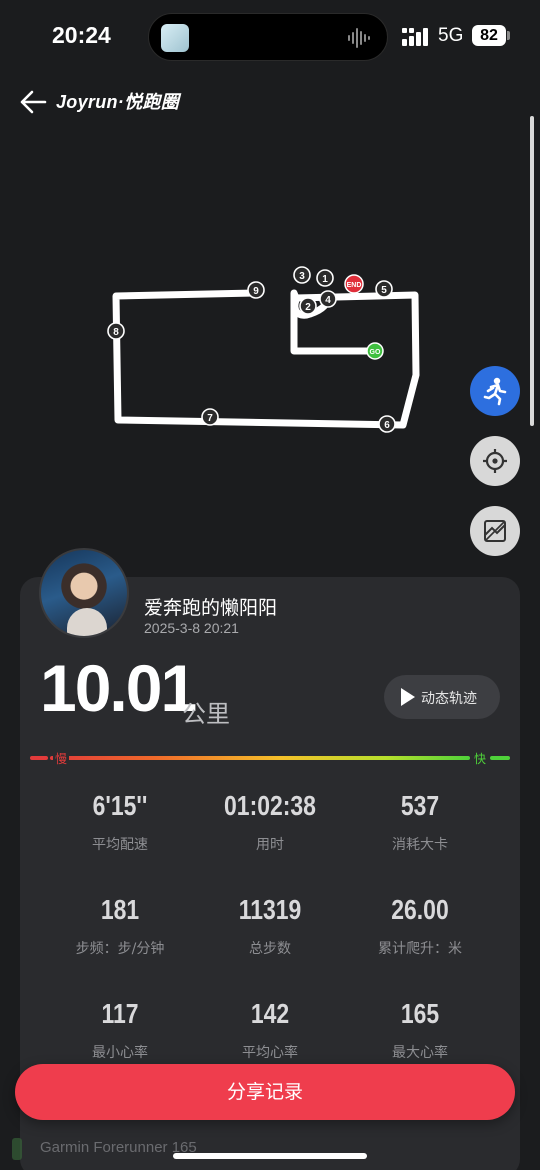 Image resolution: width=540 pixels, height=1170 pixels. I want to click on svg-text: 9, so click(256, 291).